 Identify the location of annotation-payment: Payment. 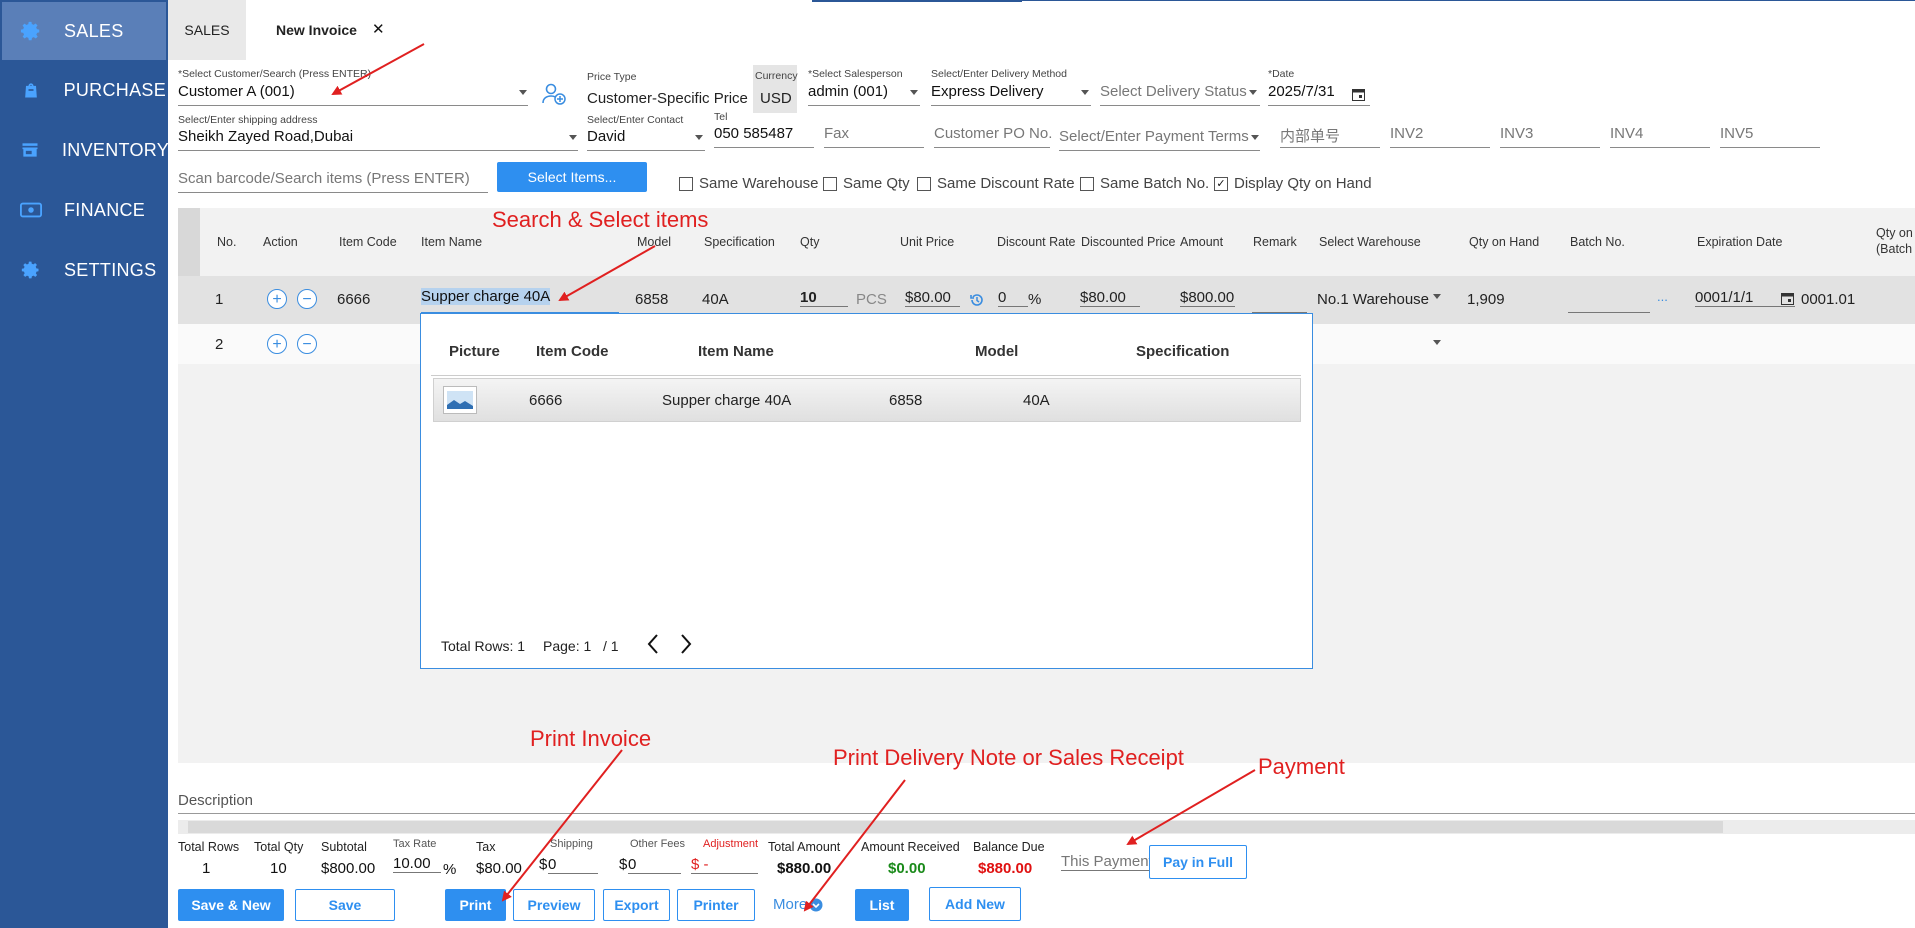
(1301, 766).